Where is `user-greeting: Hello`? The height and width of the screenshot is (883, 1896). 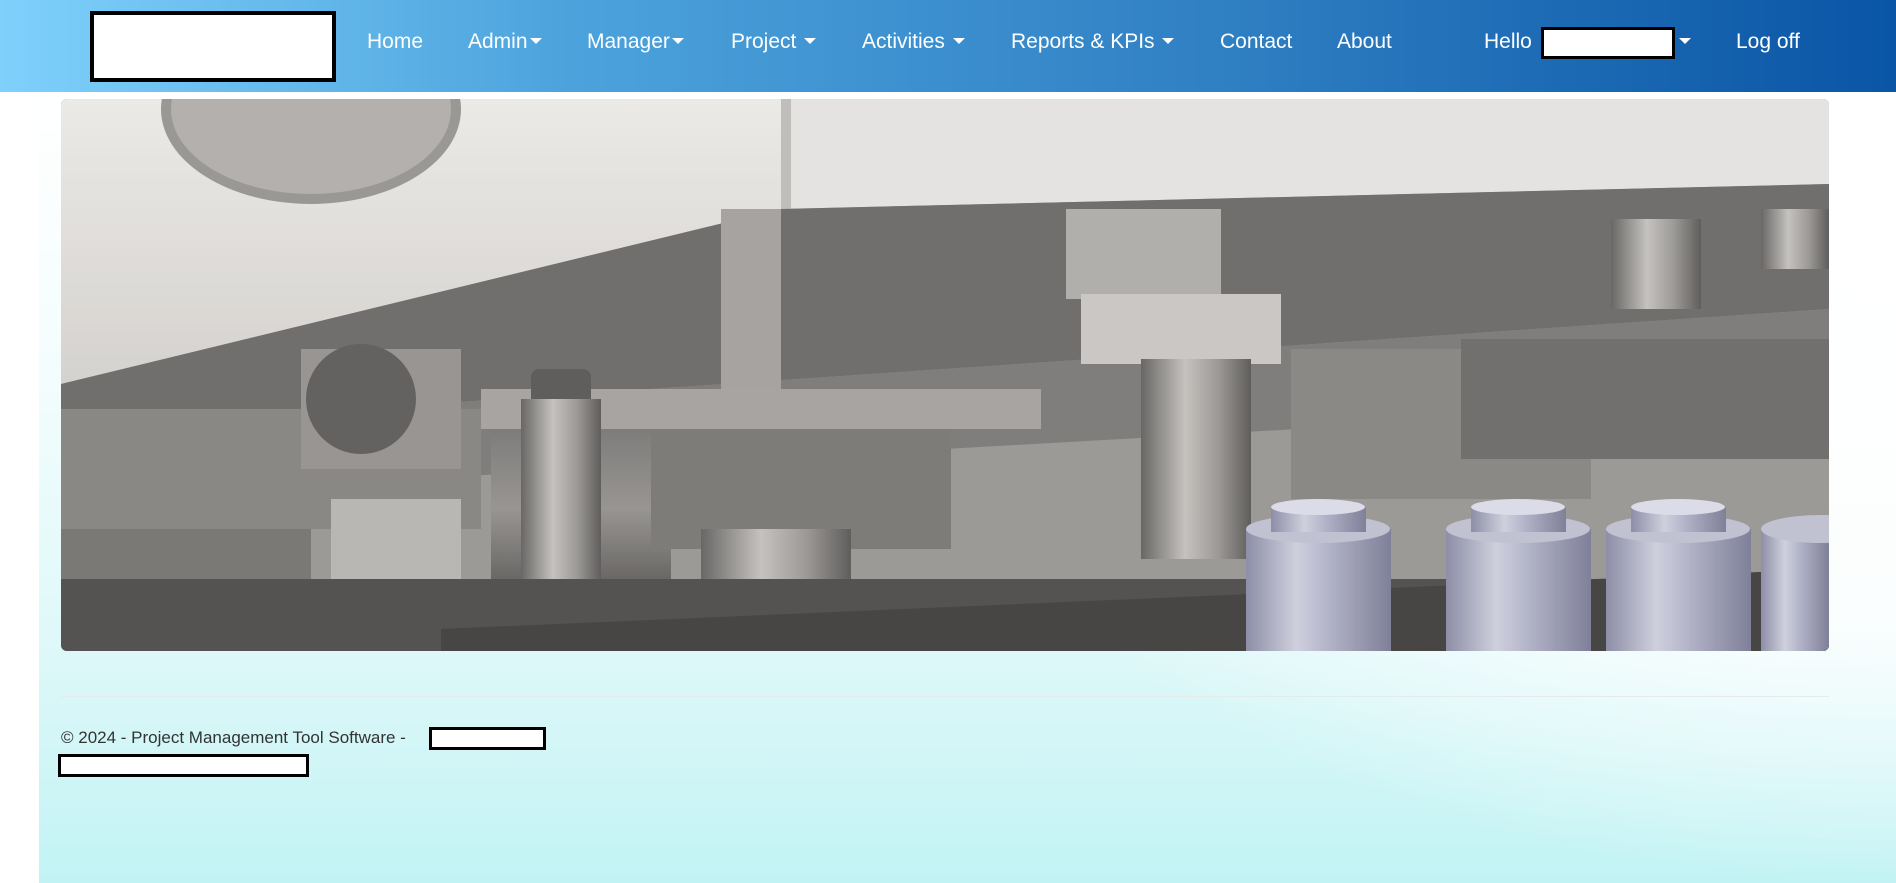
user-greeting: Hello is located at coordinates (1508, 41).